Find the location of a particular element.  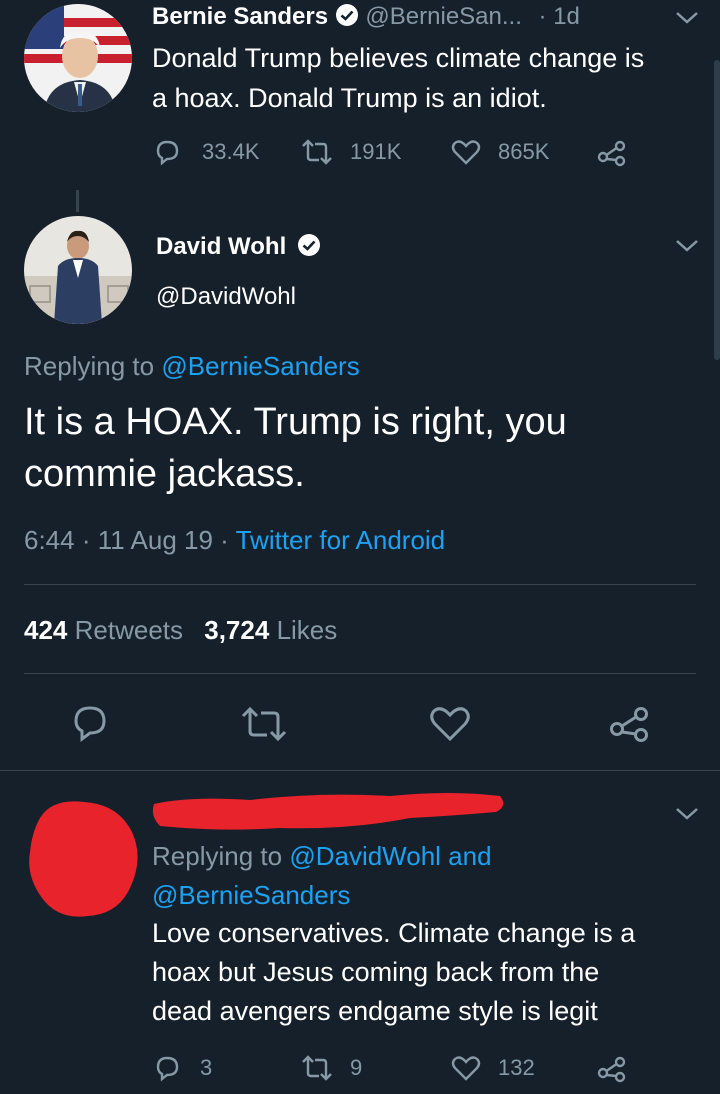

like-button: 865K is located at coordinates (499, 152).